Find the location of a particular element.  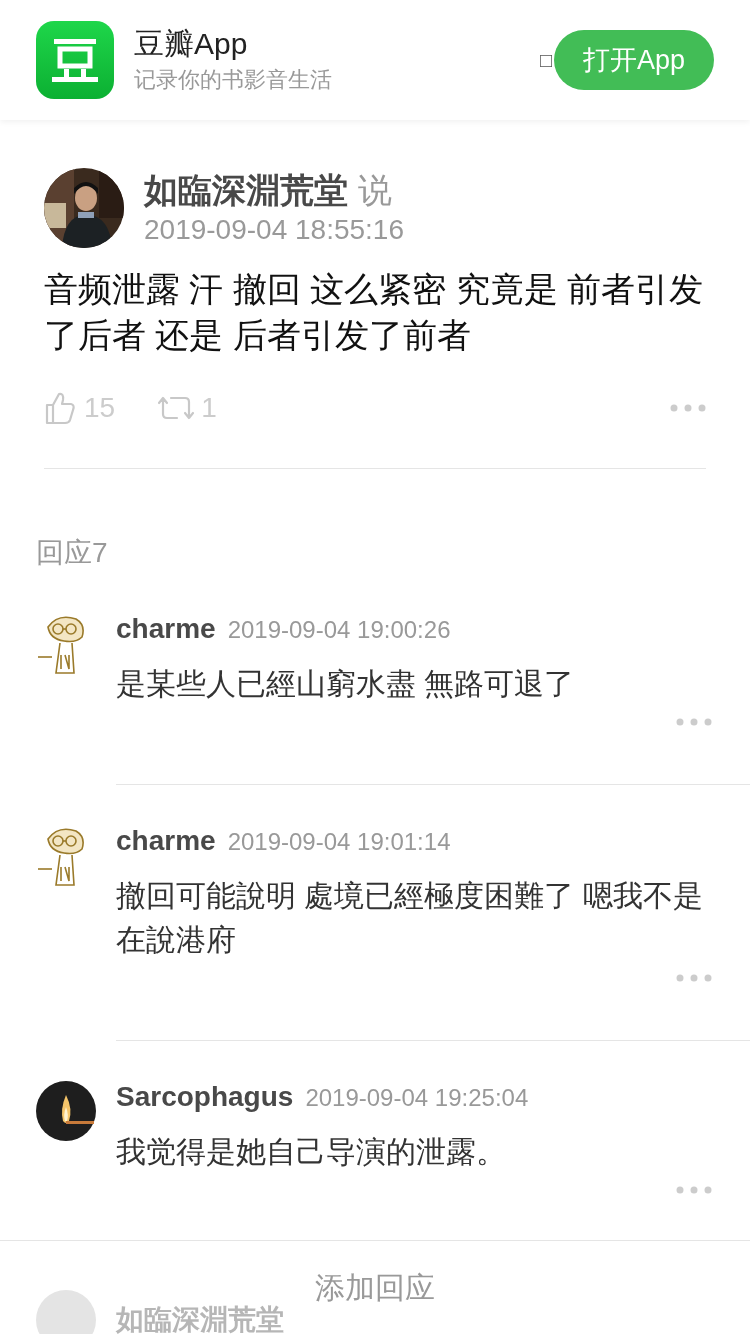

commenter-name: Sarcophagus is located at coordinates (205, 1097).